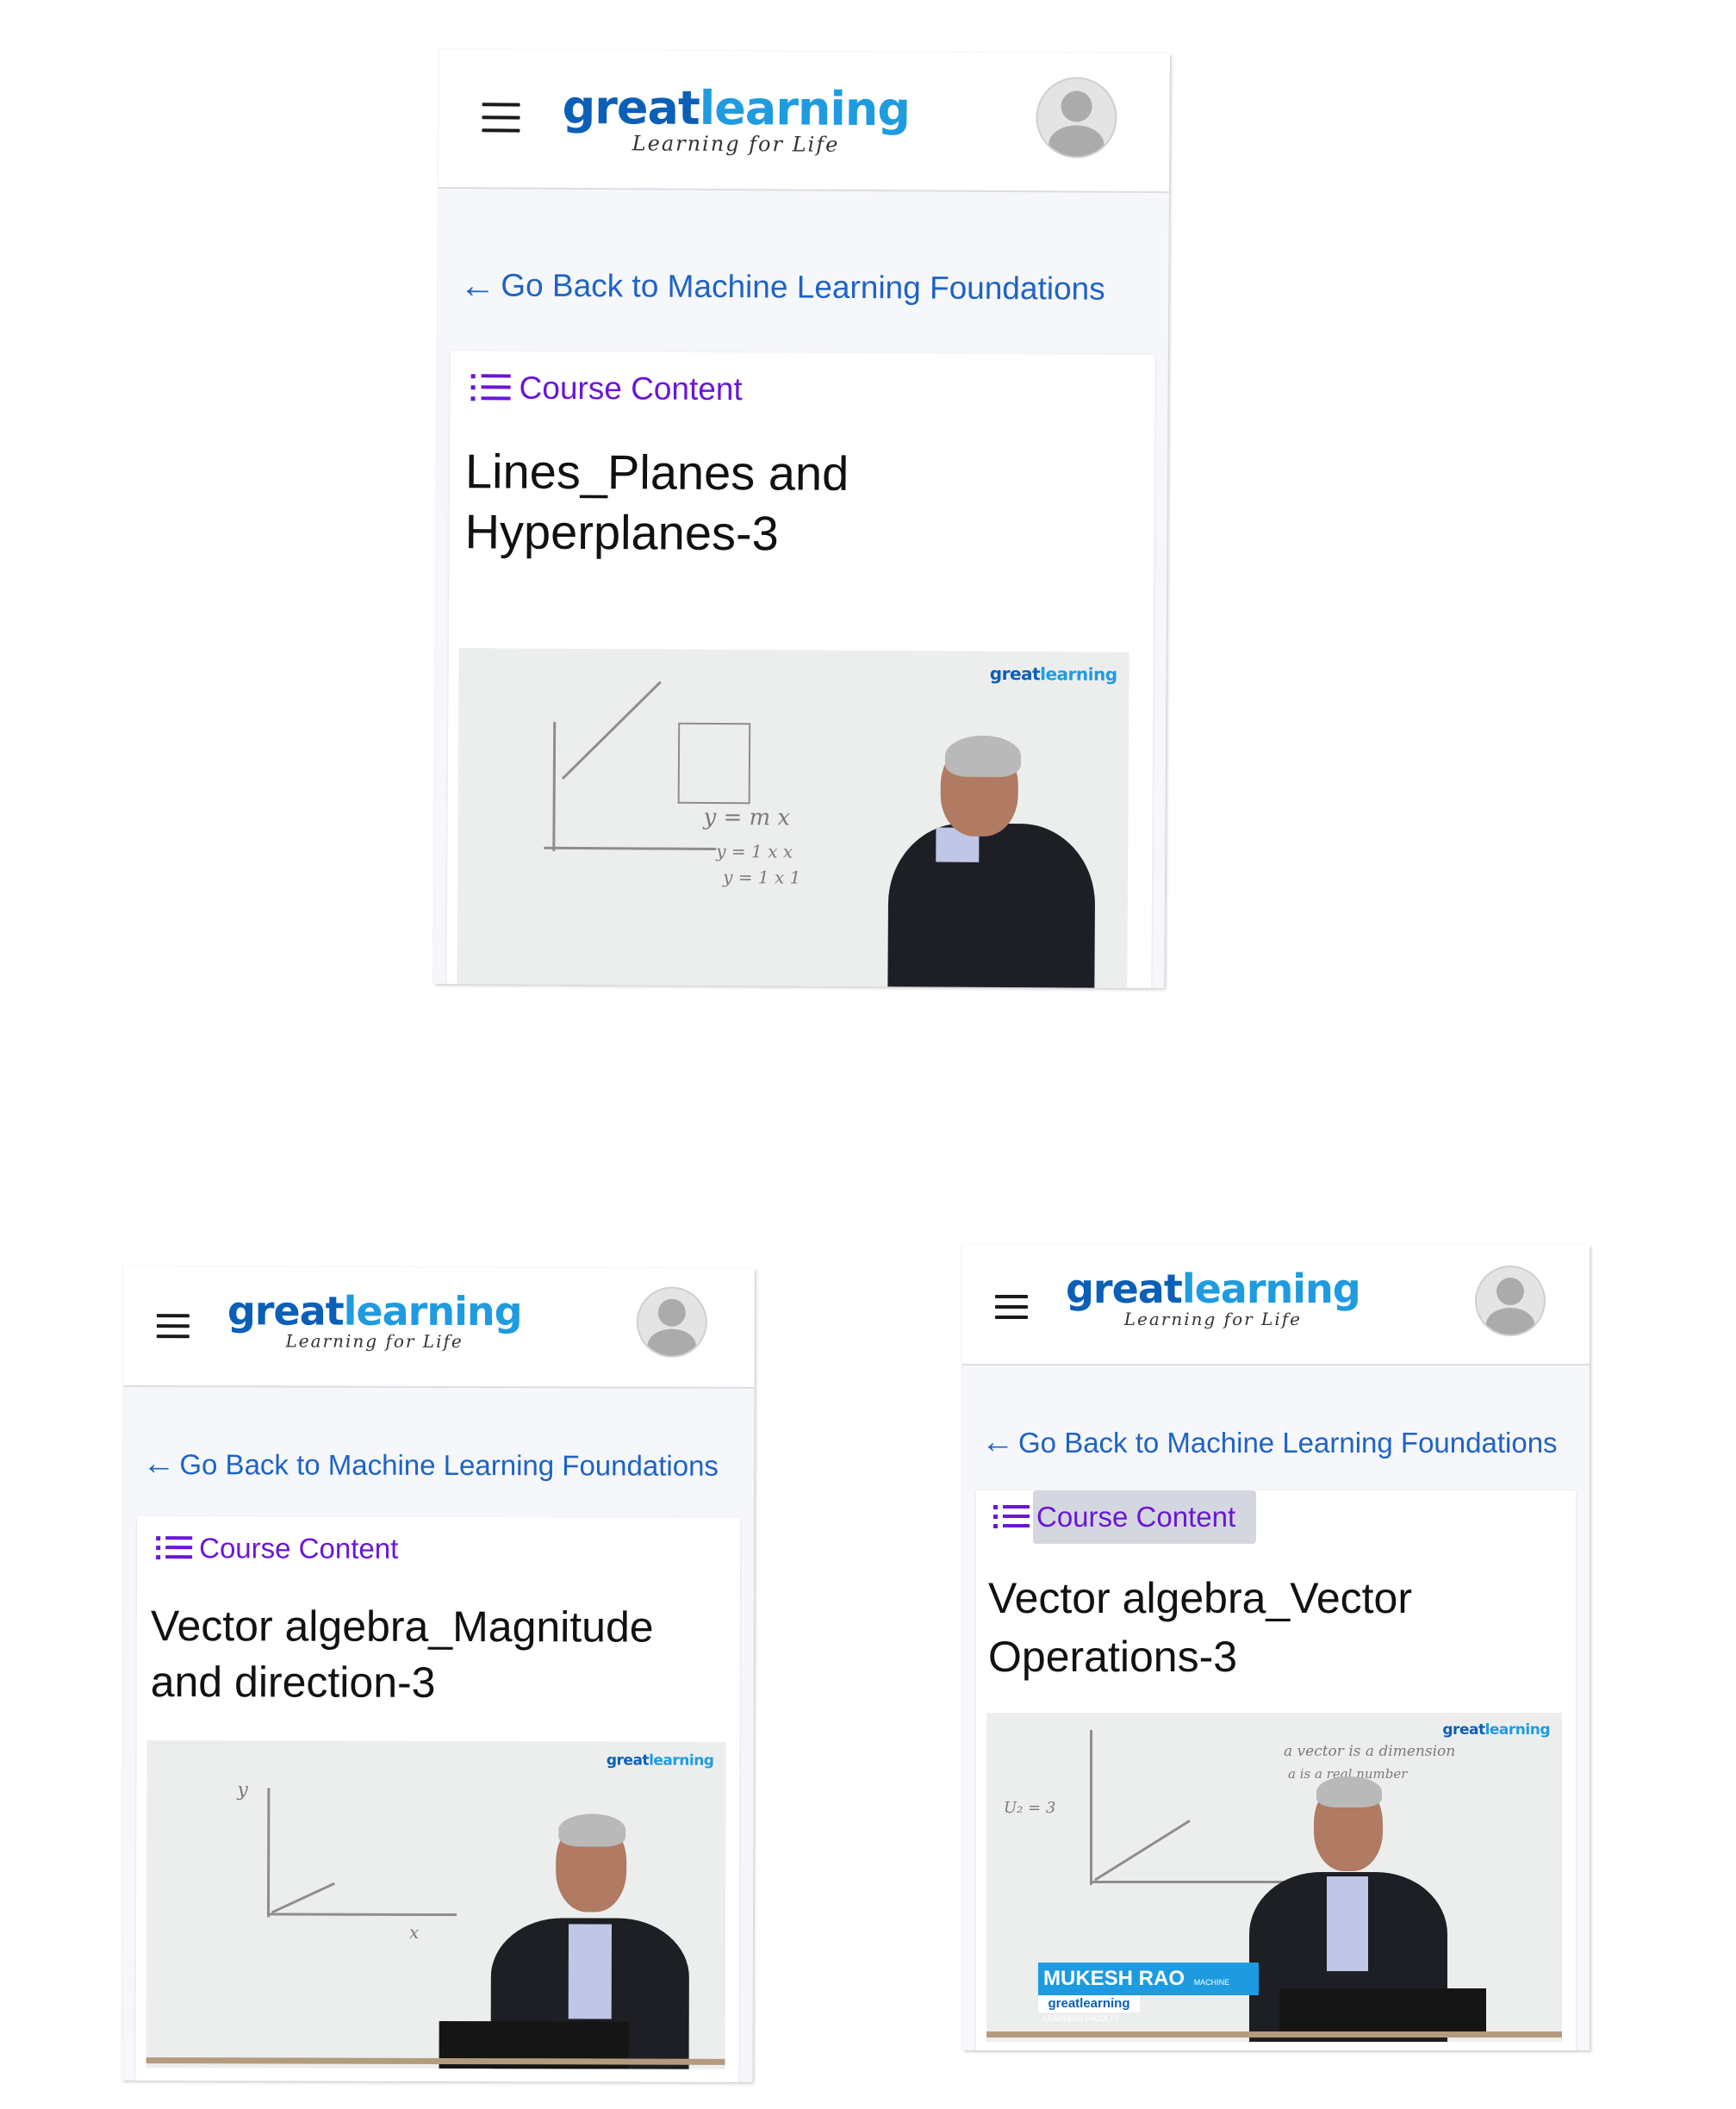 The height and width of the screenshot is (2109, 1736). I want to click on podium, so click(1383, 2012).